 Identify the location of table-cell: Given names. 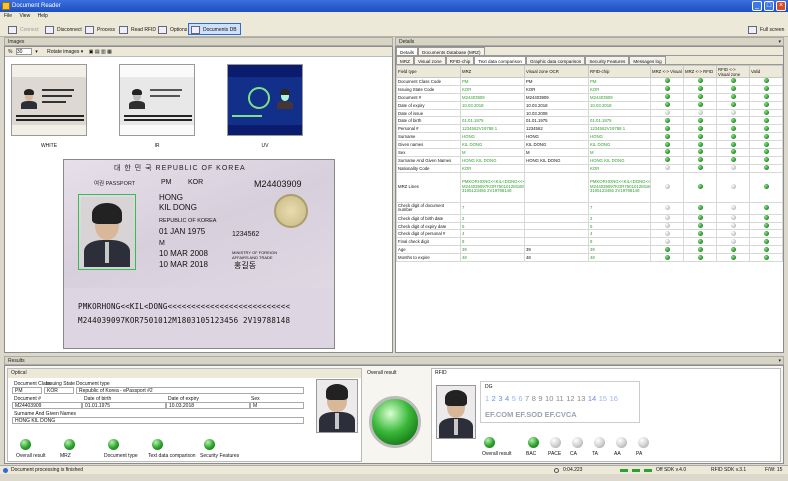
(428, 145).